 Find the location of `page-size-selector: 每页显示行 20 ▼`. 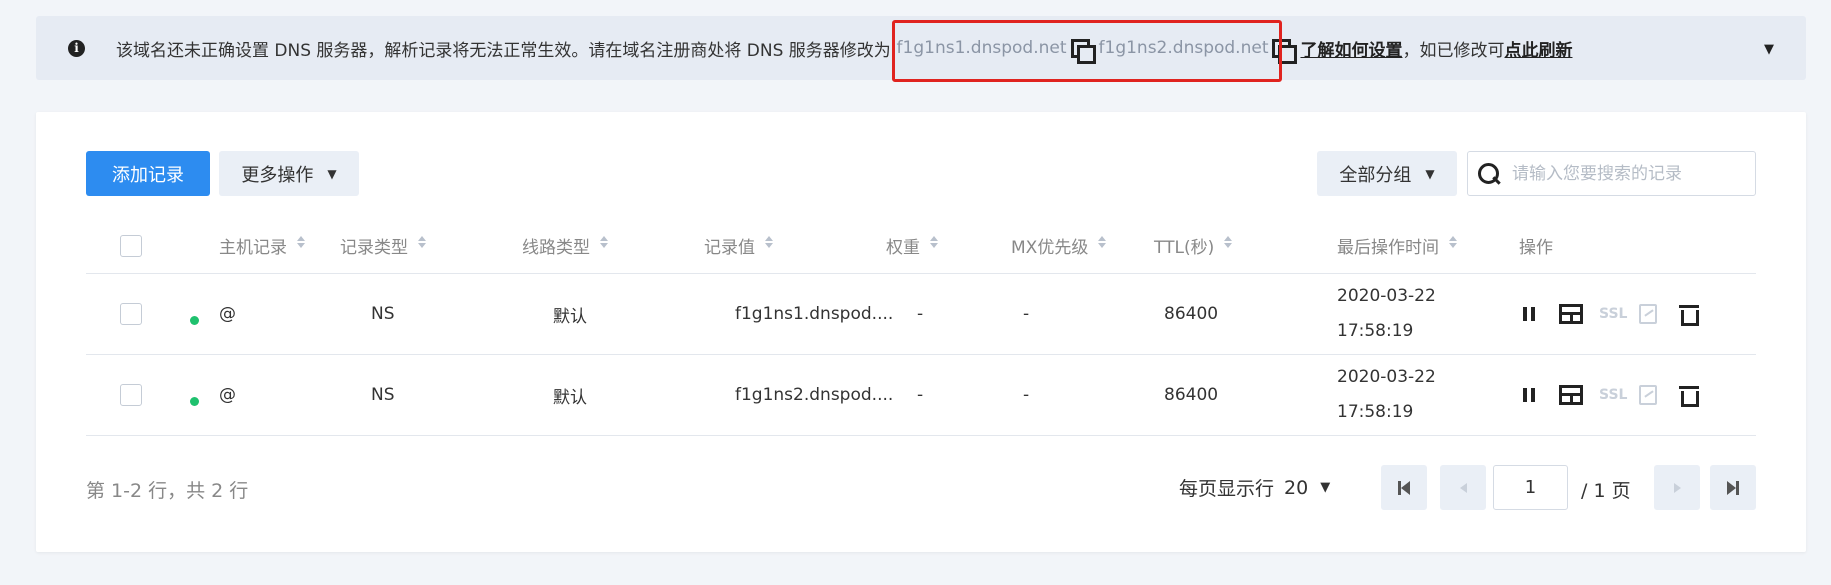

page-size-selector: 每页显示行 20 ▼ is located at coordinates (1254, 487).